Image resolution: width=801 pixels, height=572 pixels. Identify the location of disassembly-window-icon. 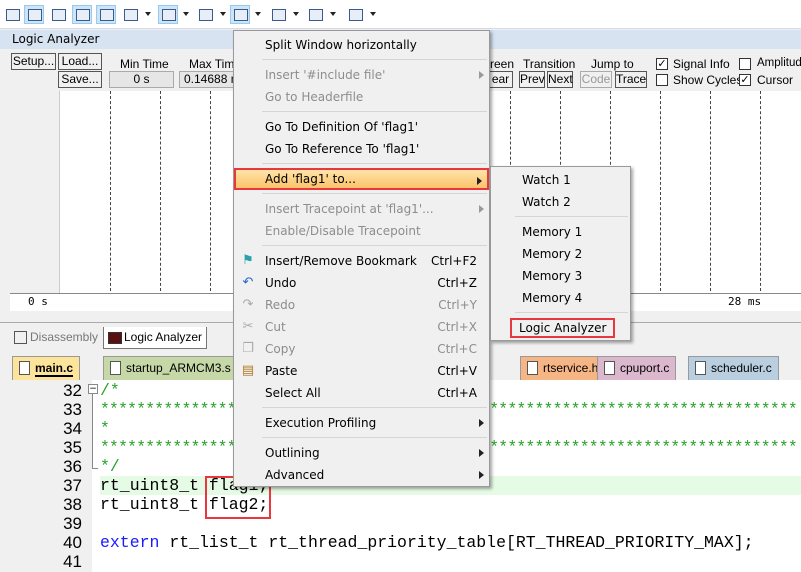
(34, 14).